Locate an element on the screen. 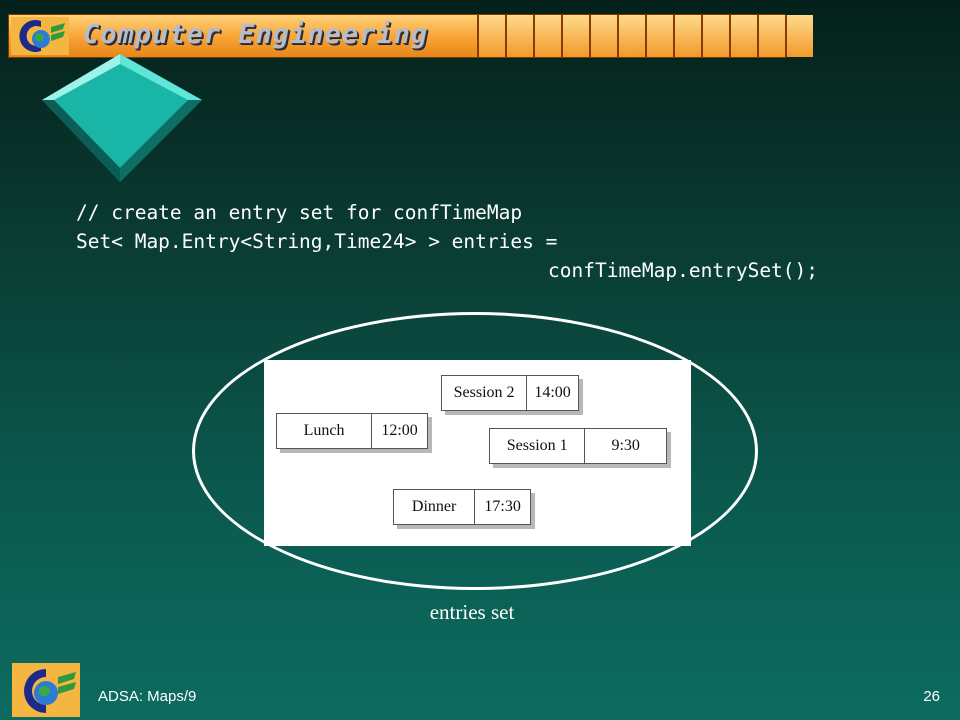  entry-box: Lunch 12:00 is located at coordinates (352, 431).